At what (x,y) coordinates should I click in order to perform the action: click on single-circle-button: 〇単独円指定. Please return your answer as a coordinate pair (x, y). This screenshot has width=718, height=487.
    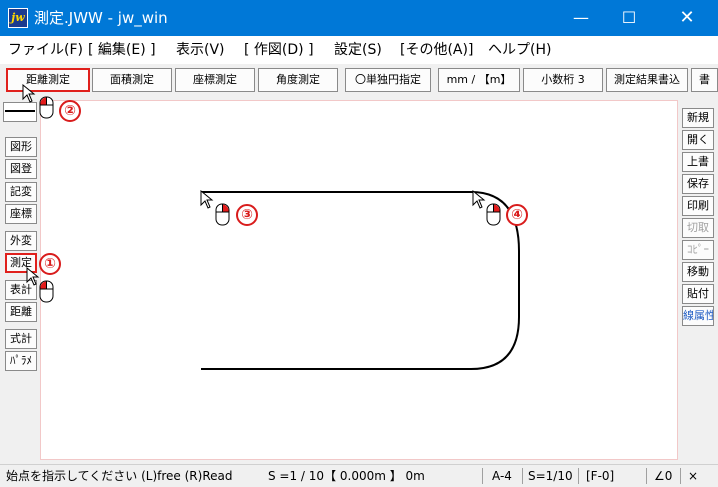
    Looking at the image, I should click on (388, 80).